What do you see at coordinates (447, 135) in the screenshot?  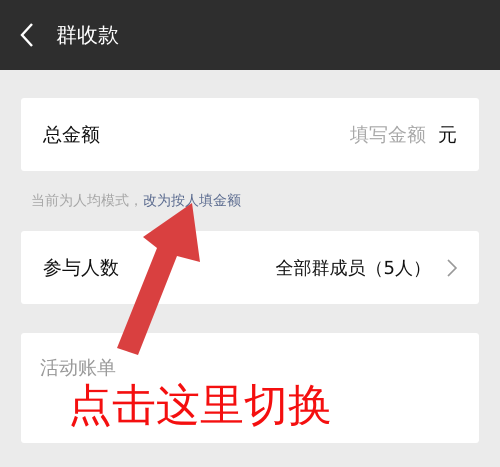 I see `currency-unit: 元` at bounding box center [447, 135].